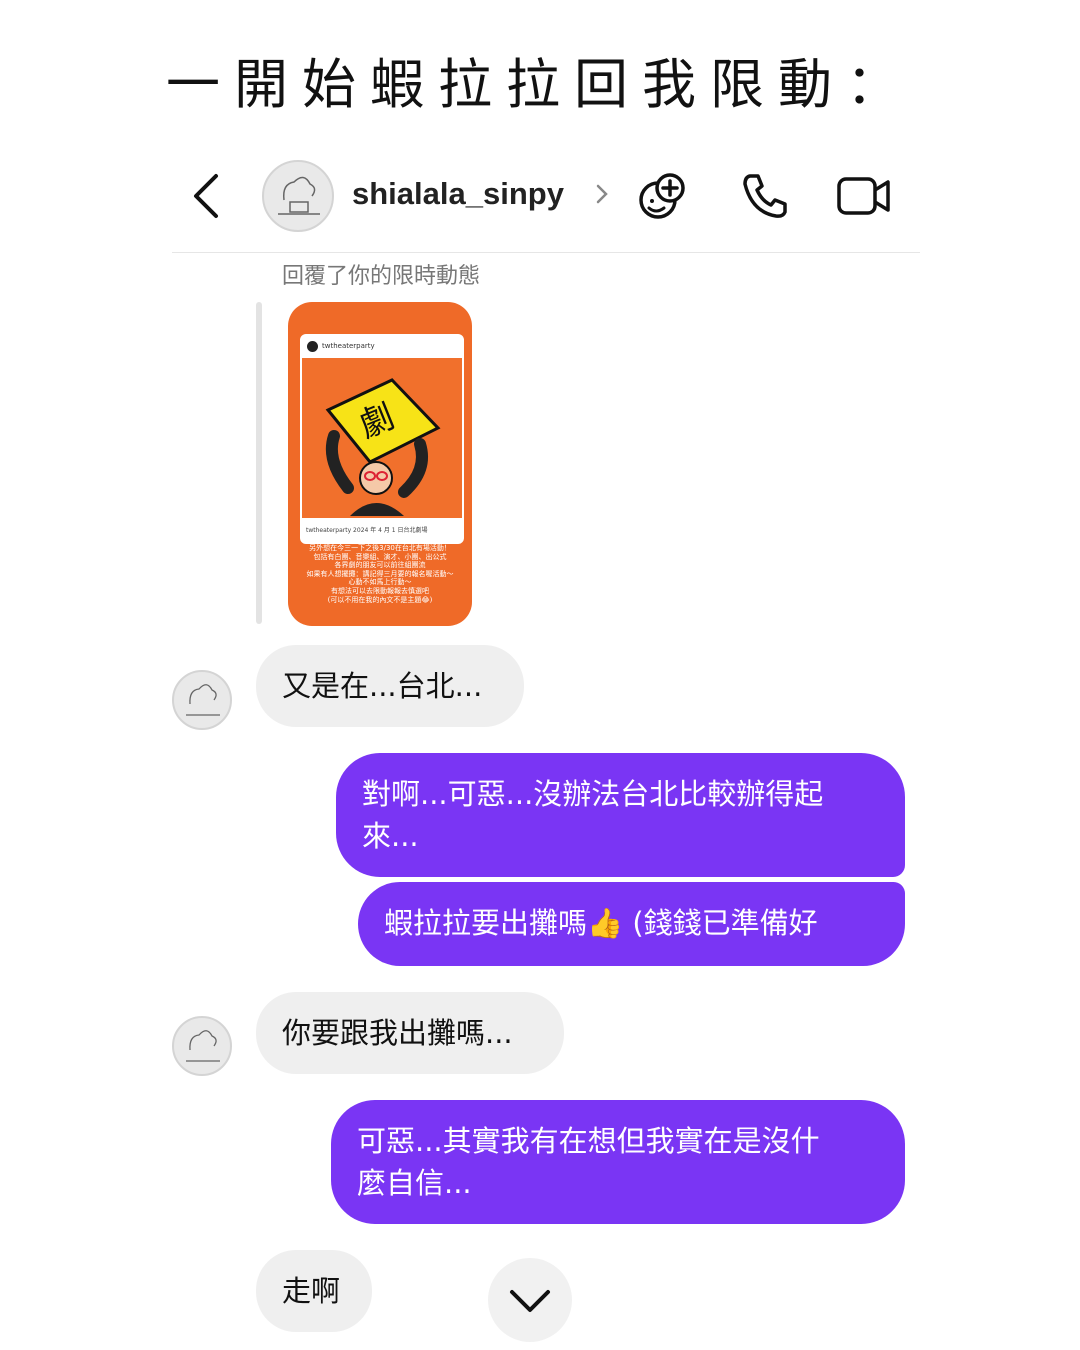 This screenshot has width=1080, height=1350. I want to click on scroll-to-bottom-button, so click(530, 1300).